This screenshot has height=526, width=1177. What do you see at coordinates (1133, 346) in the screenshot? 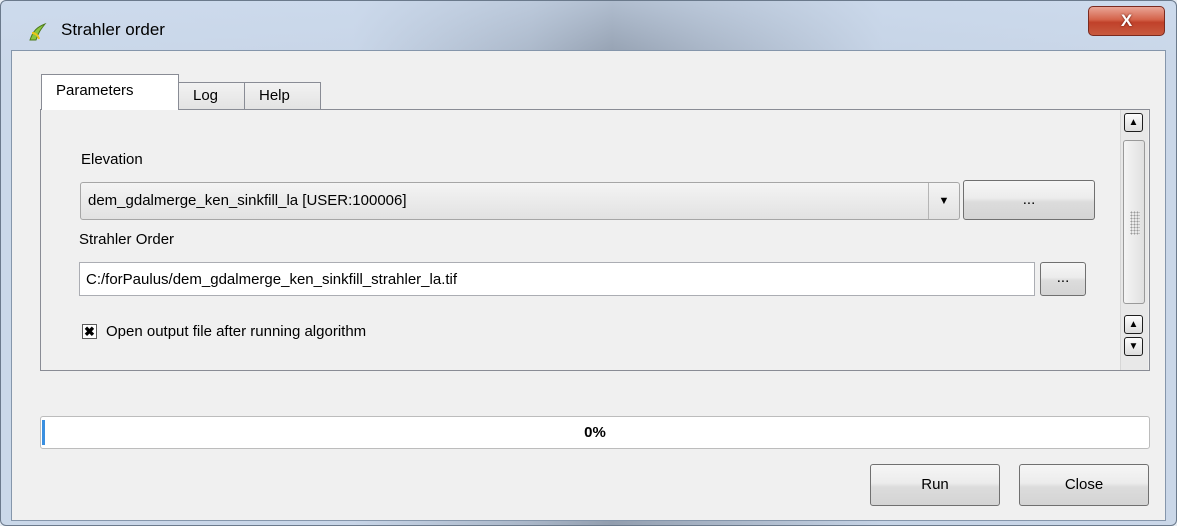
I see `scroll-down-arrow-icon: ▼` at bounding box center [1133, 346].